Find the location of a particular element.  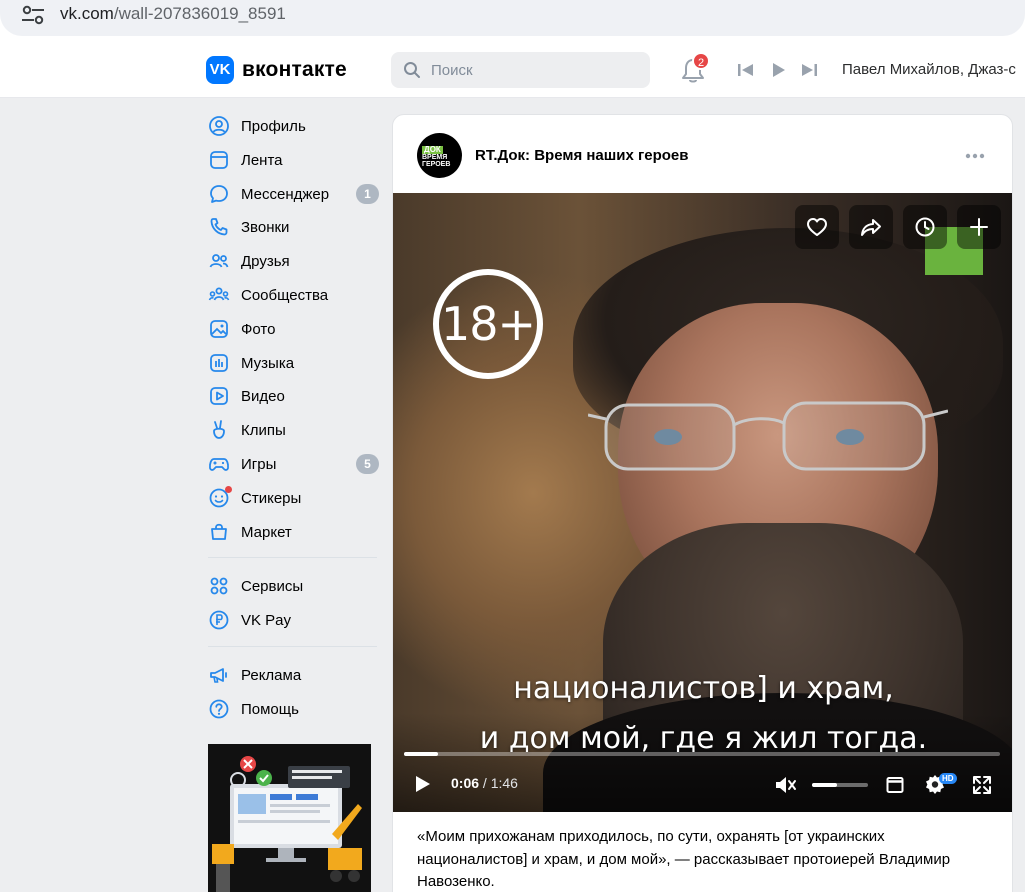

sidebar-item-games: Игры 5 is located at coordinates (292, 463).